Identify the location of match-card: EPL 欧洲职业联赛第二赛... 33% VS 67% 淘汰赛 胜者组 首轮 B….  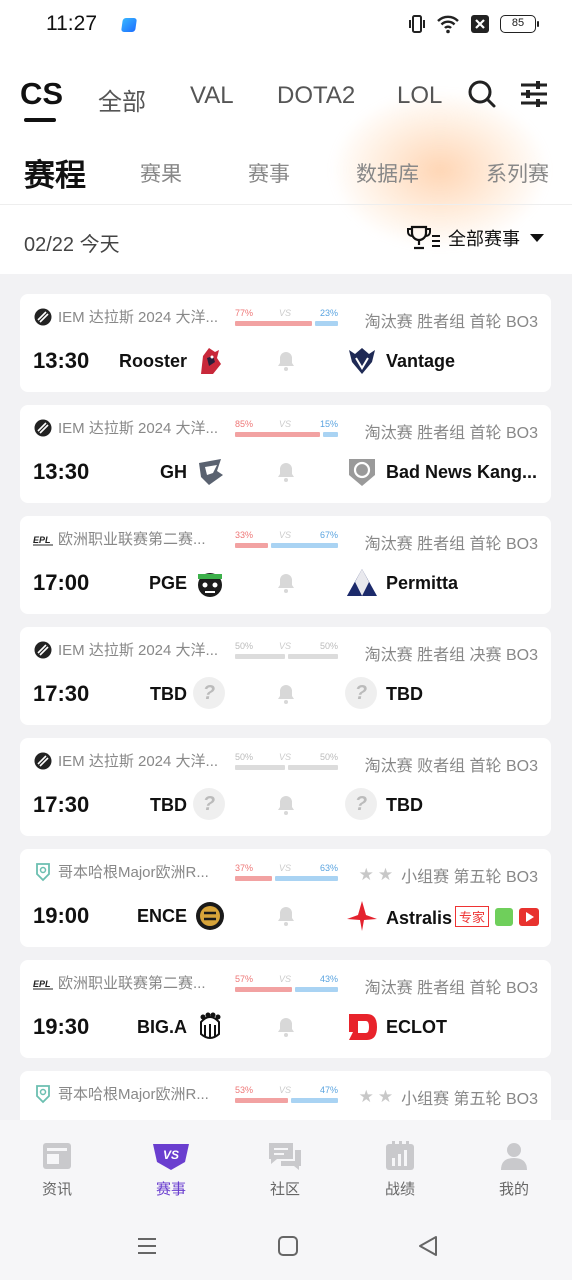
(285, 565).